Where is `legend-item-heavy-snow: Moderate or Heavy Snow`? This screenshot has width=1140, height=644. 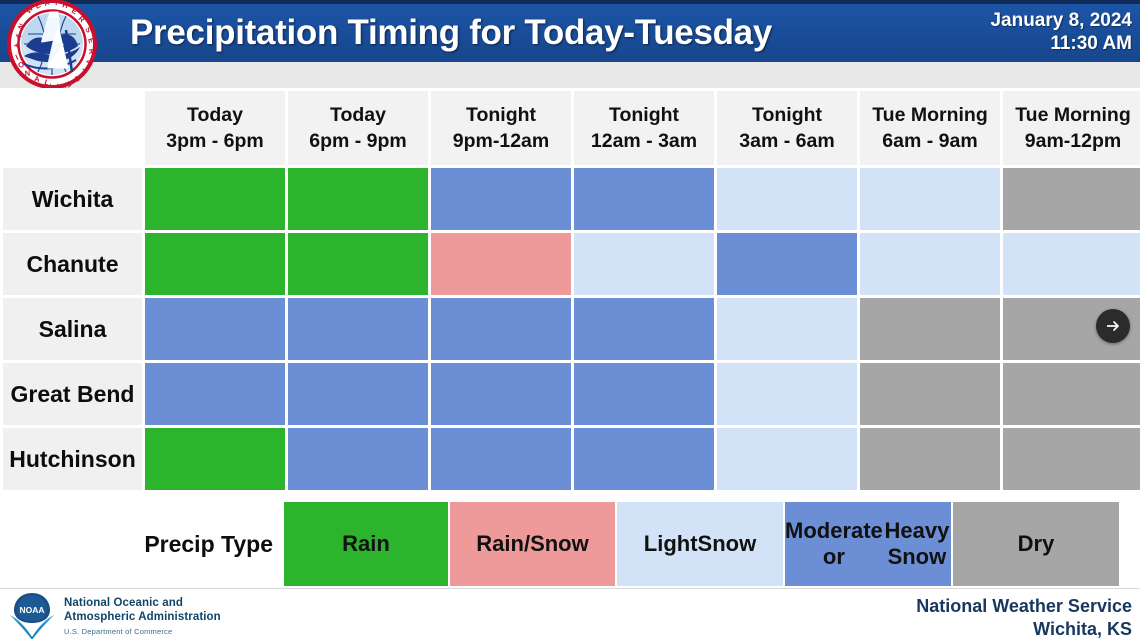
legend-item-heavy-snow: Moderate or Heavy Snow is located at coordinates (868, 544).